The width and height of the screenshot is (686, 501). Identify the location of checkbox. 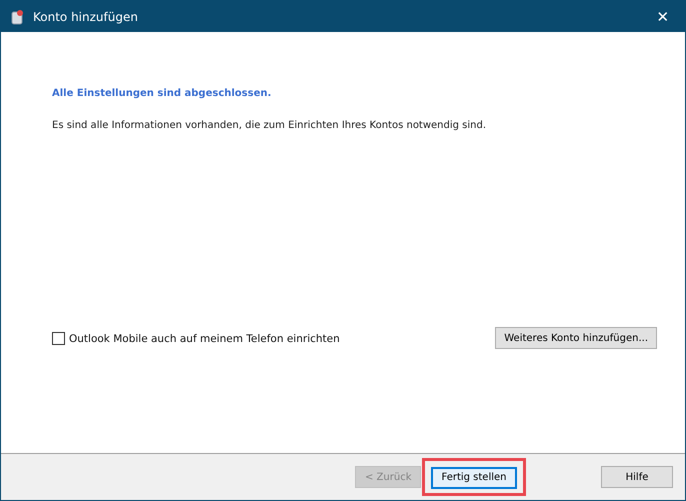
(58, 338).